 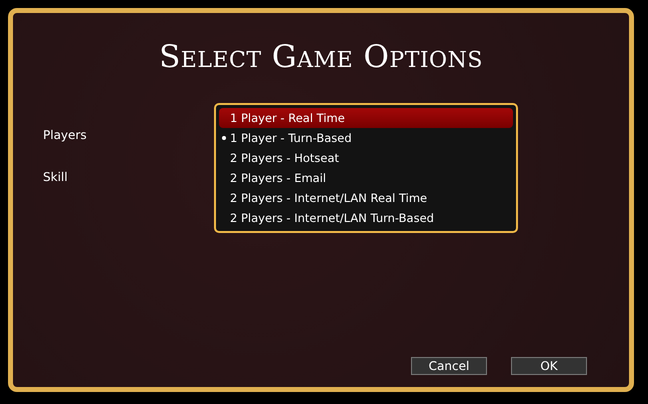 What do you see at coordinates (366, 158) in the screenshot?
I see `list-item: 2 Players - Hotseat` at bounding box center [366, 158].